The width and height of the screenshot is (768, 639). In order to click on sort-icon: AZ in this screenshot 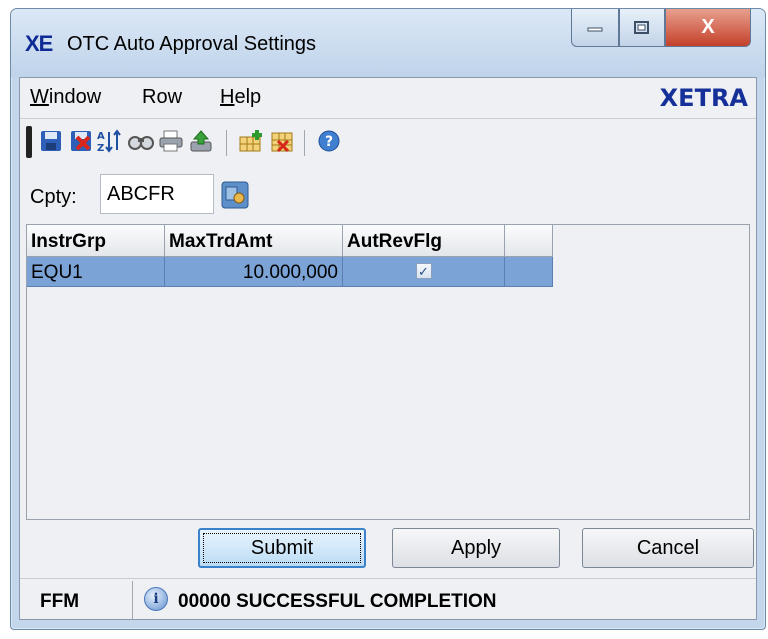, I will do `click(109, 141)`.